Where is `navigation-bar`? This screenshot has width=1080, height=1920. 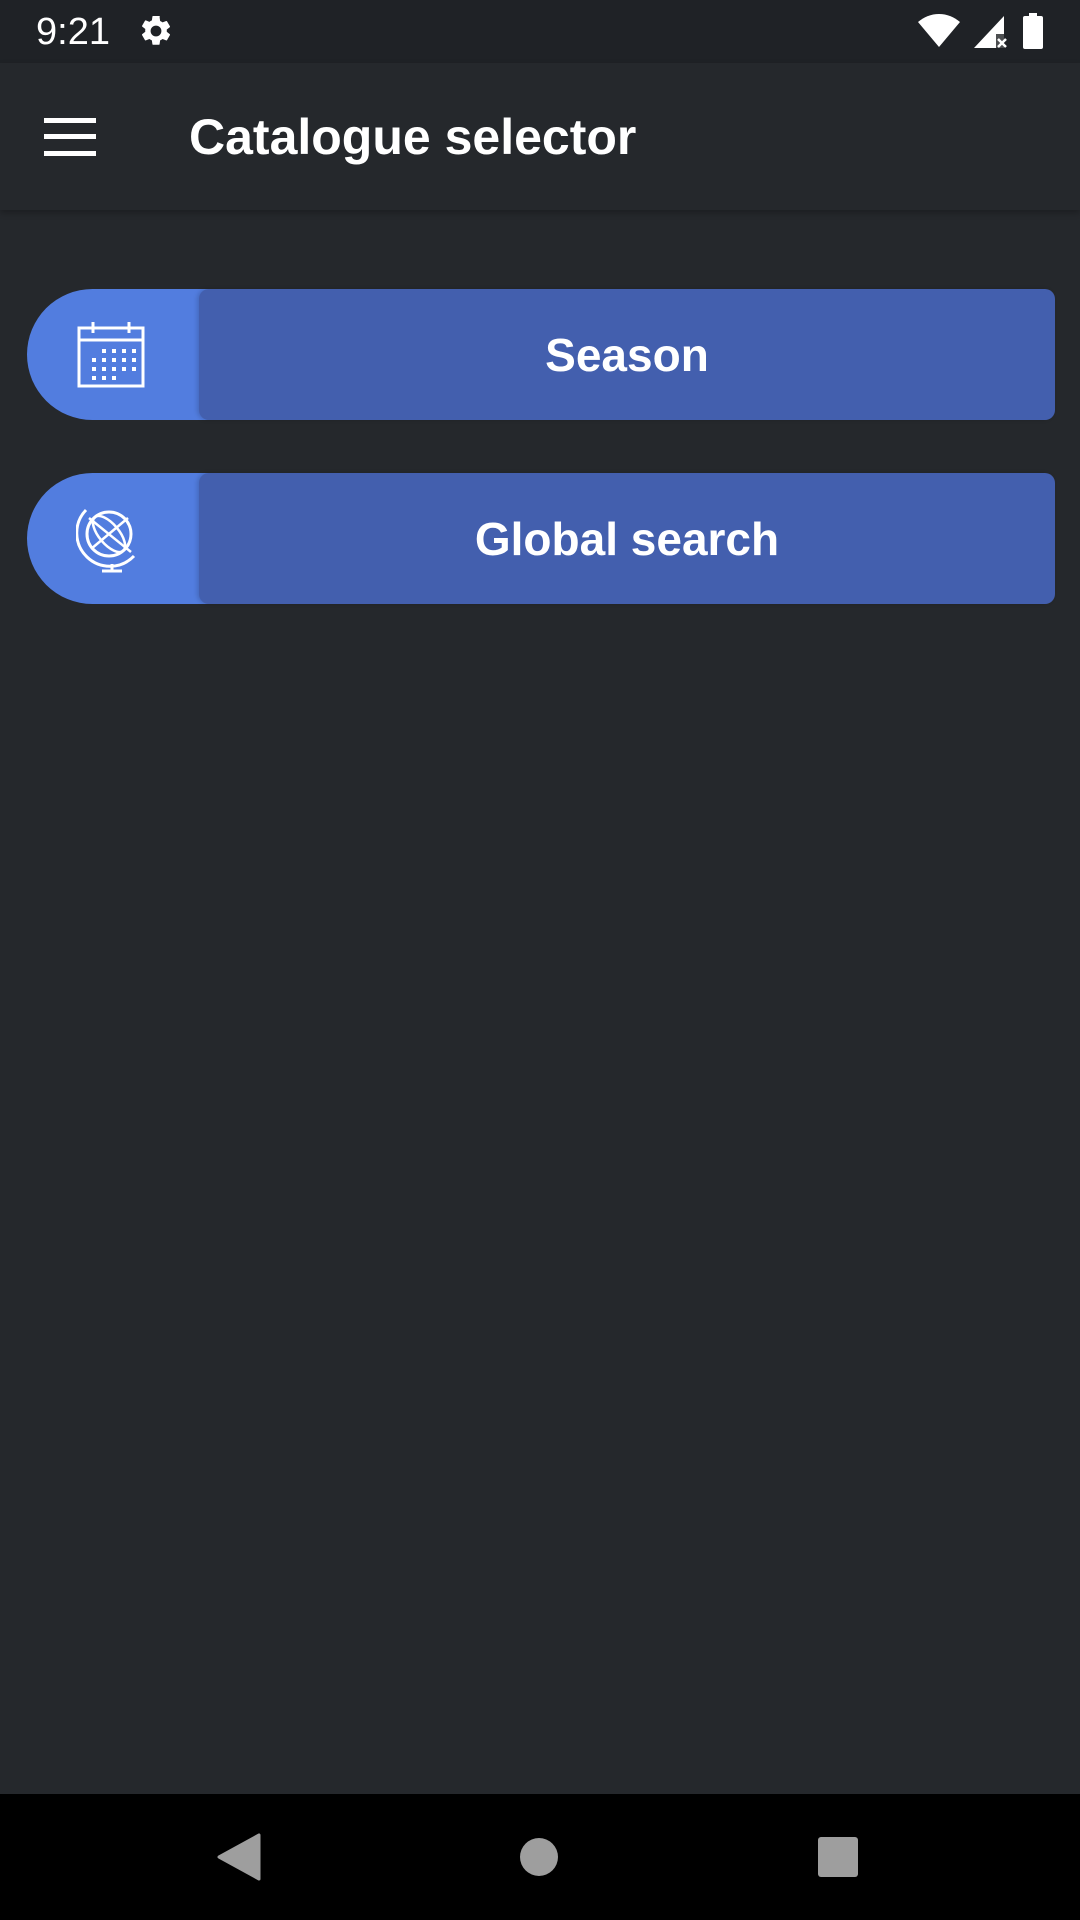 navigation-bar is located at coordinates (540, 1857).